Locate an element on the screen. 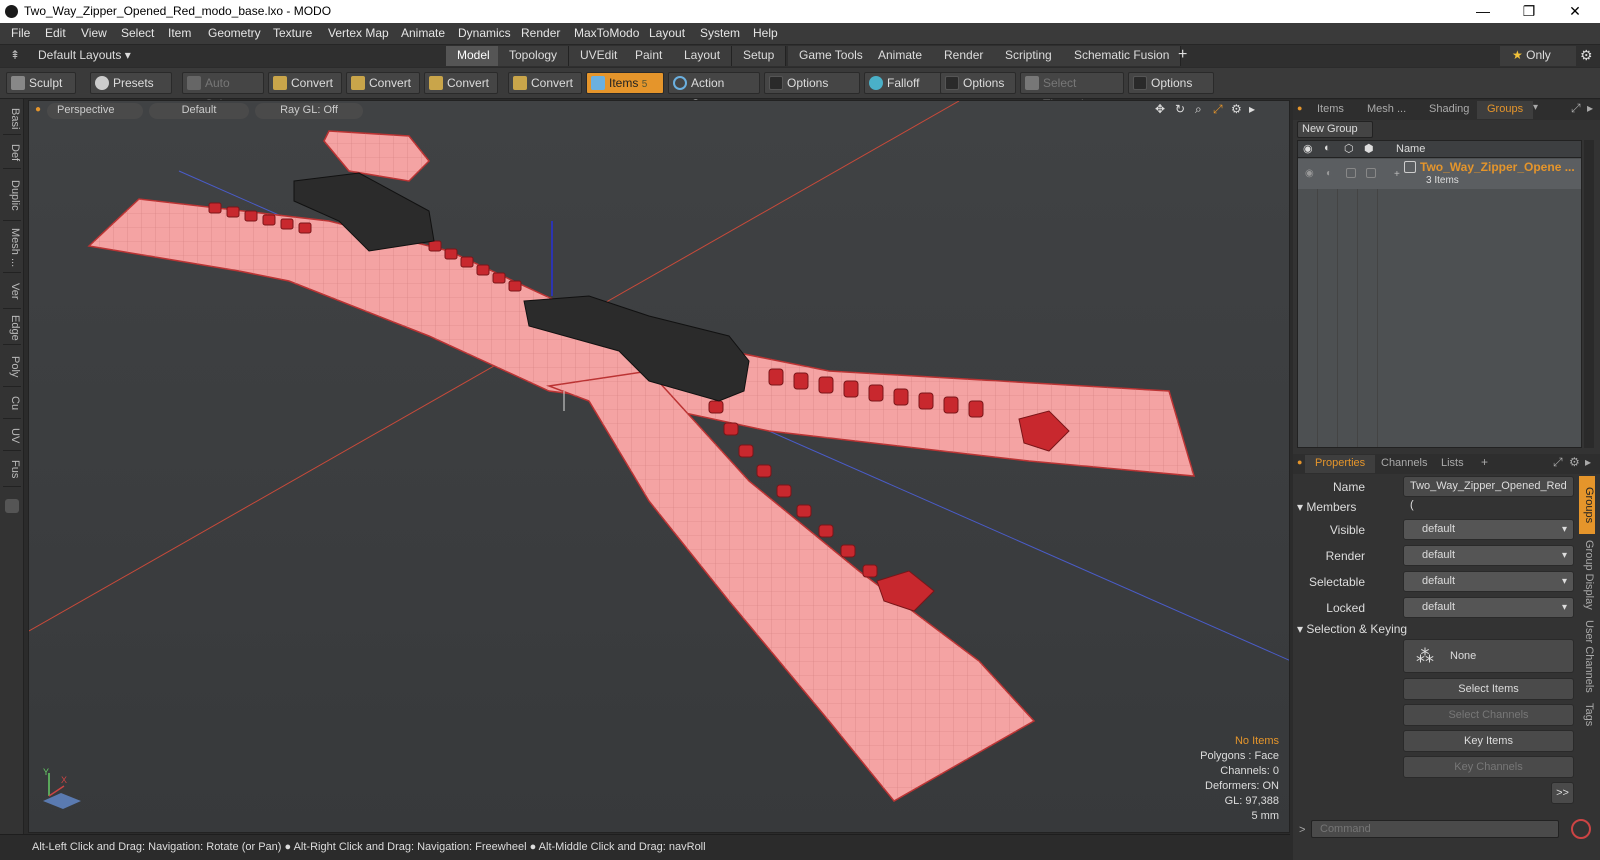 The width and height of the screenshot is (1600, 860). convert-button-4: Convert is located at coordinates (545, 83).